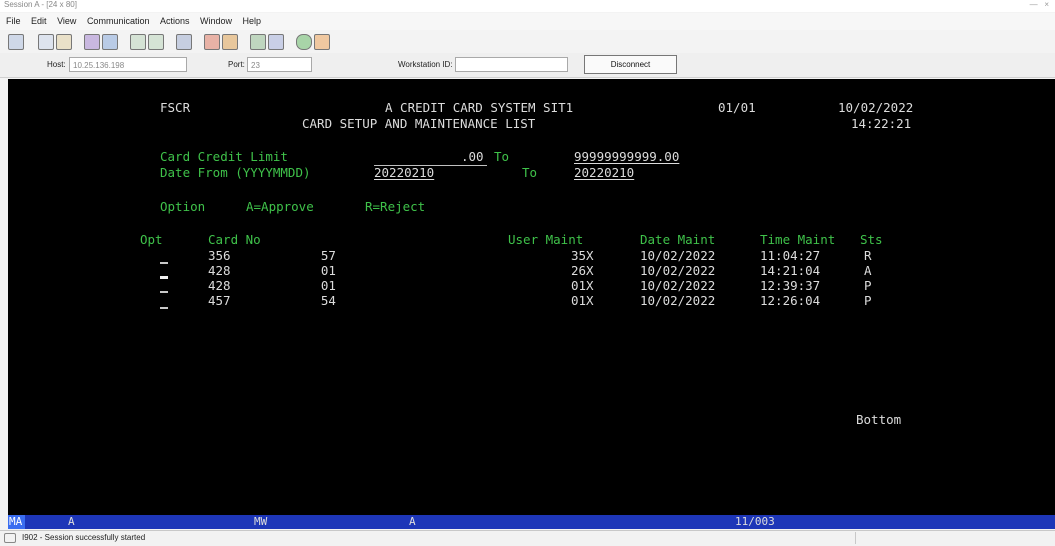  Describe the element at coordinates (479, 107) in the screenshot. I see `system-title: A CREDIT CARD SYSTEM SIT1` at that location.